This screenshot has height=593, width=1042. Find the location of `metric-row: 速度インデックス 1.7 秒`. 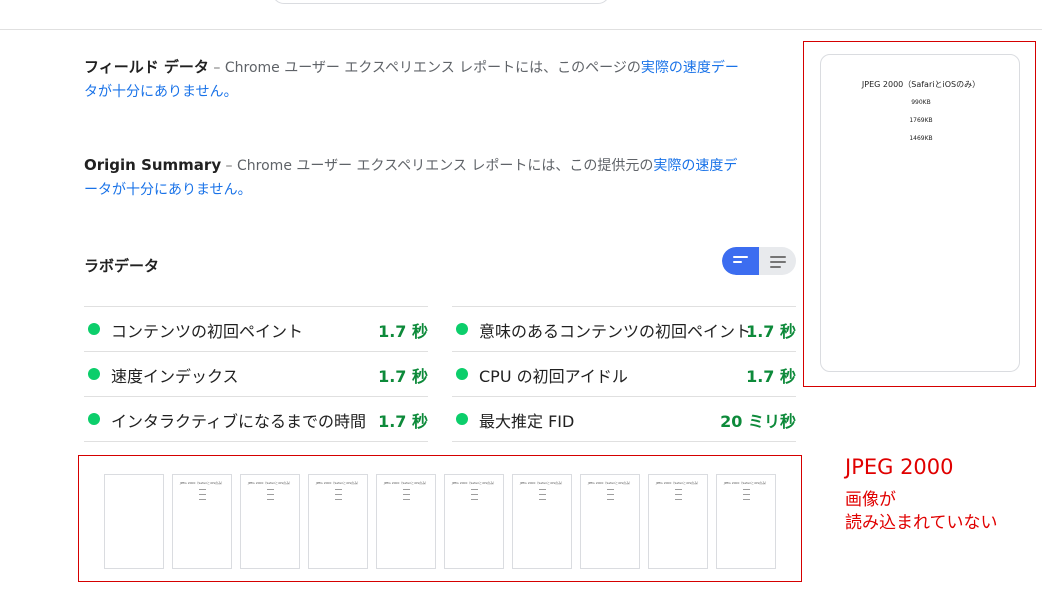

metric-row: 速度インデックス 1.7 秒 is located at coordinates (256, 373).